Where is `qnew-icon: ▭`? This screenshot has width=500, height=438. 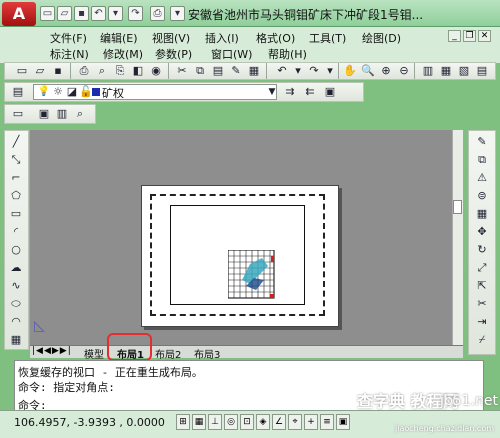
qnew-icon: ▭ is located at coordinates (22, 71).